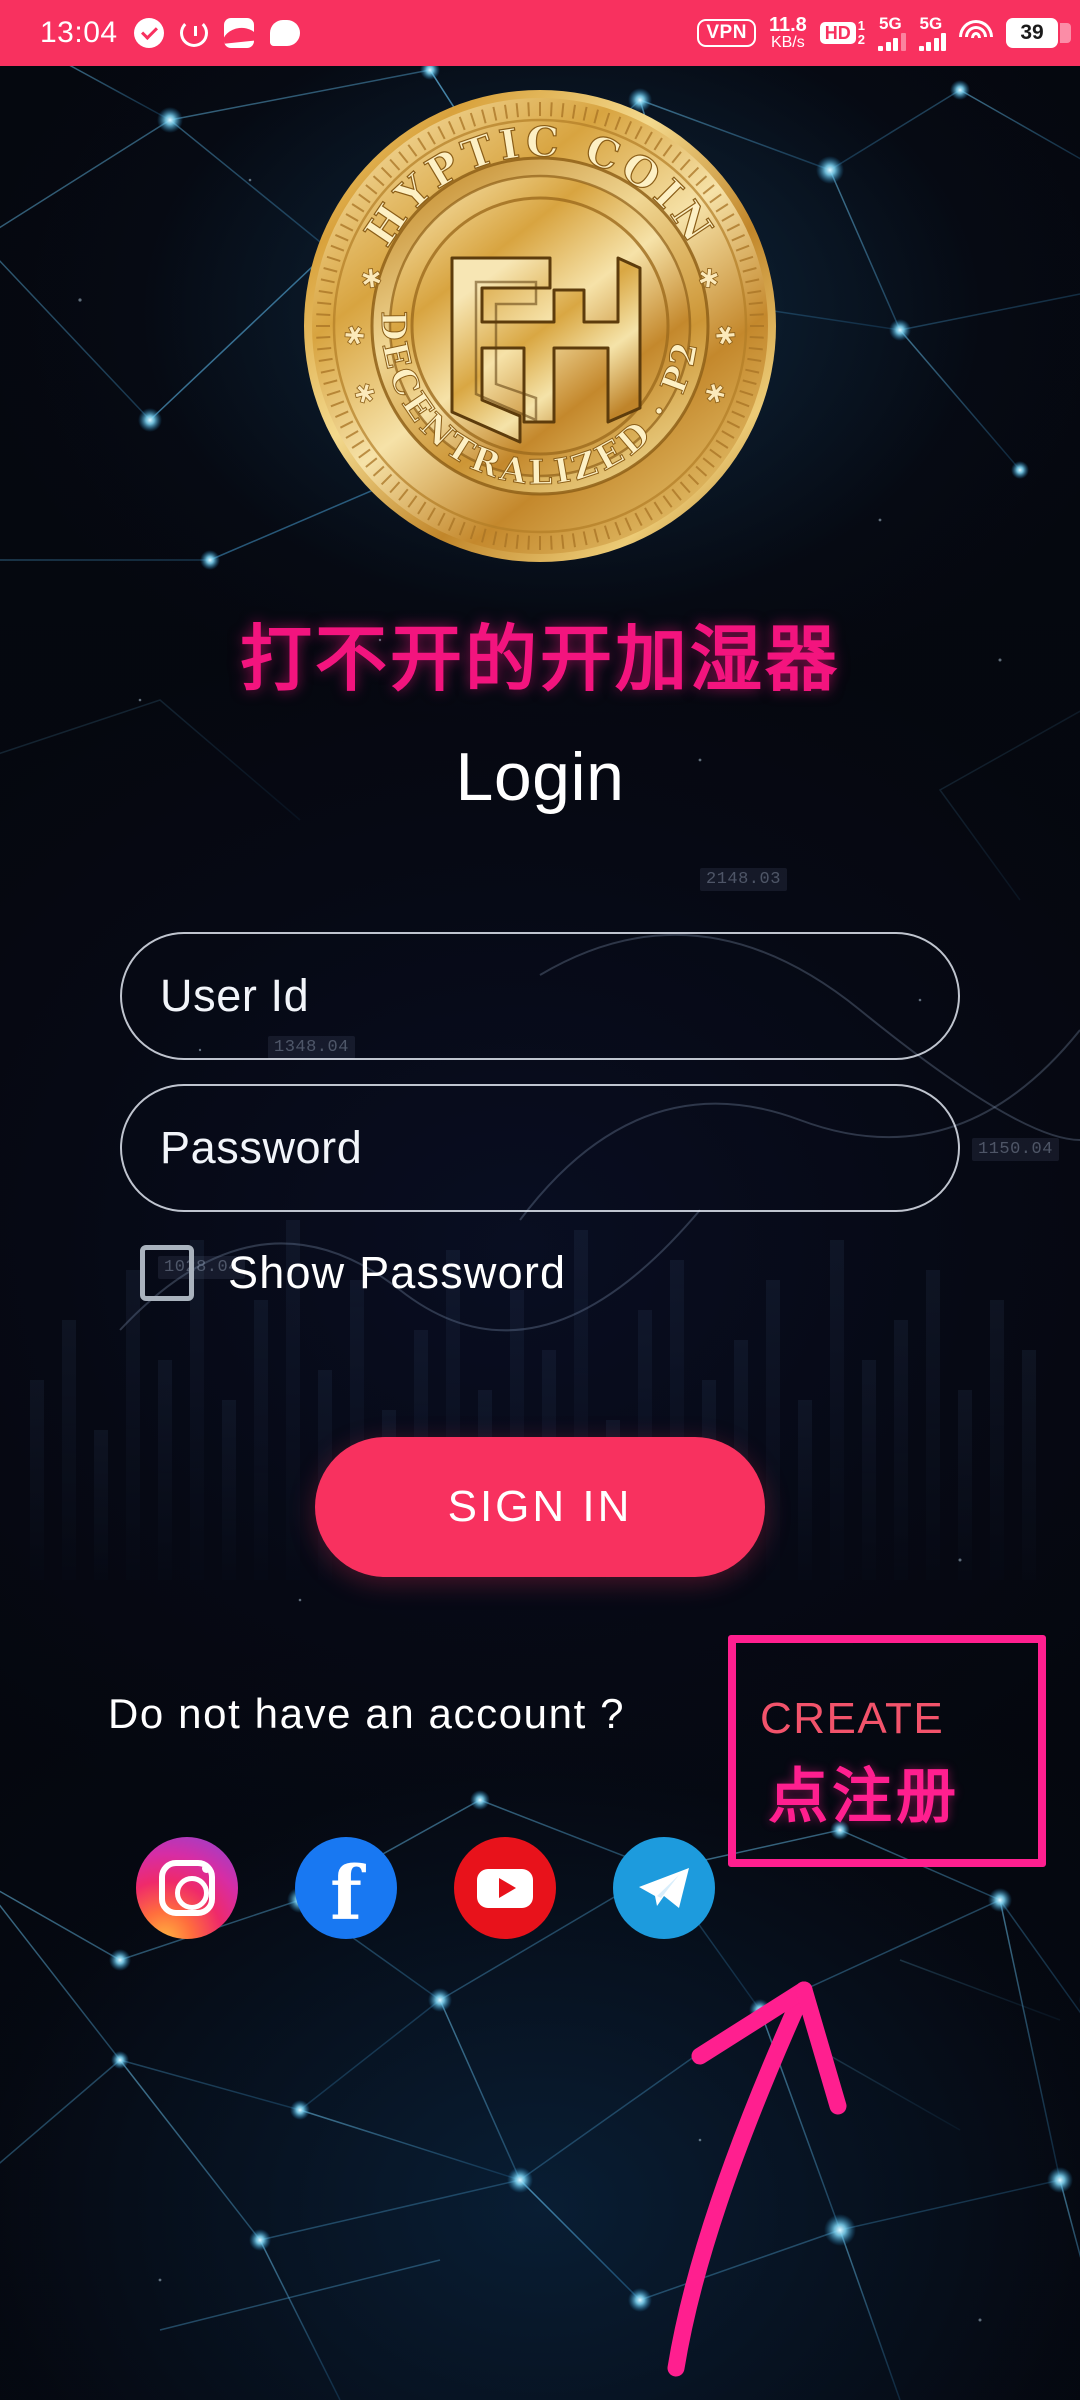 The image size is (1080, 2400). I want to click on create-annotation-label: 点注册, so click(864, 1797).